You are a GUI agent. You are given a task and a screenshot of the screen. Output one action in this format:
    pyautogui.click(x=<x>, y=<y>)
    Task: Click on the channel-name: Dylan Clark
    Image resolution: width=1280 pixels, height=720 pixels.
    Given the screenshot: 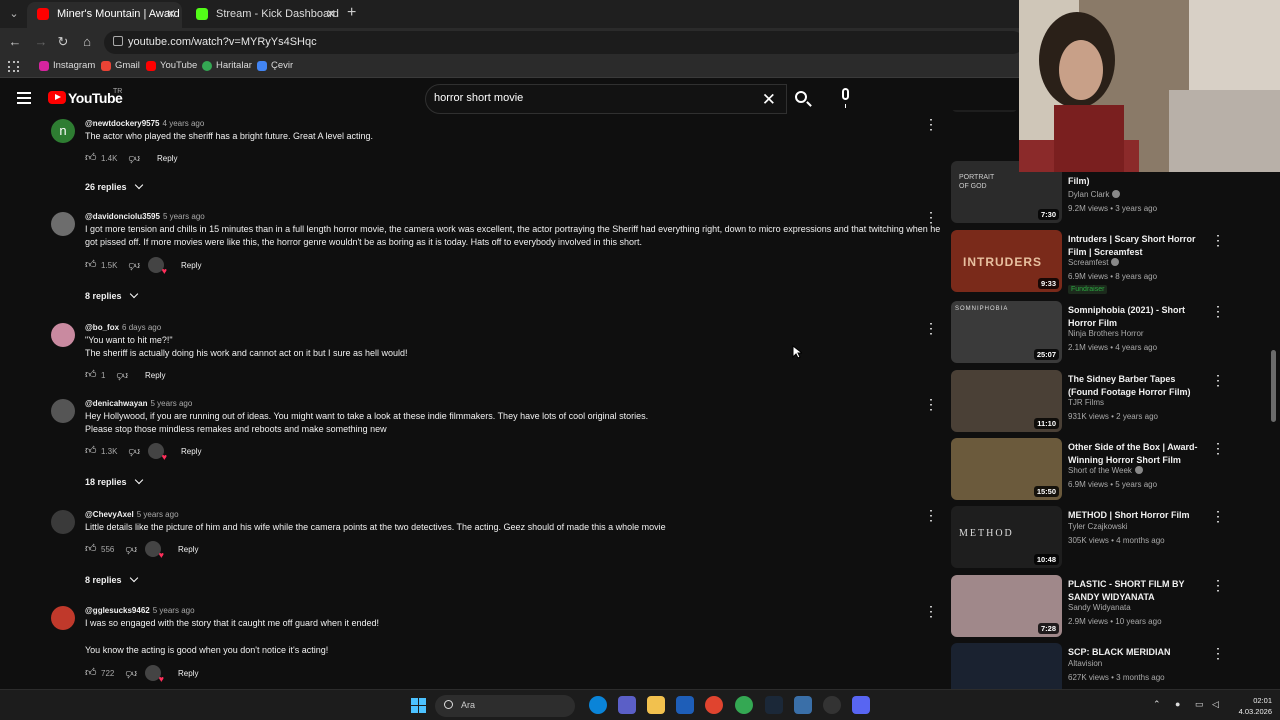 What is the action you would take?
    pyautogui.click(x=1094, y=194)
    